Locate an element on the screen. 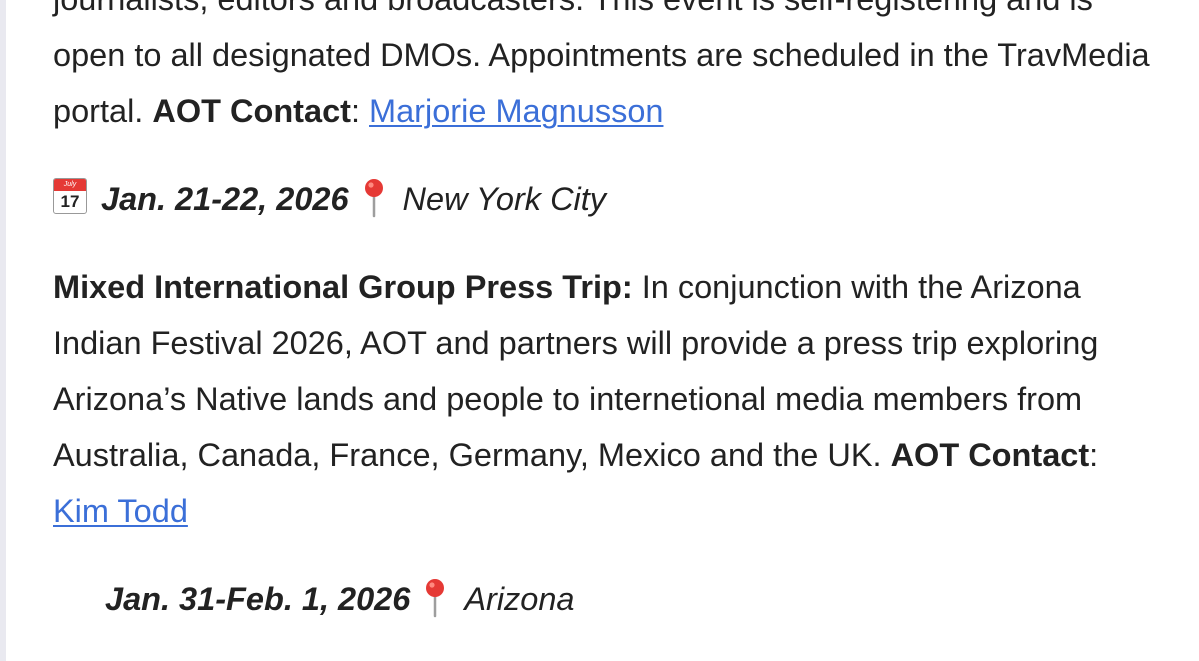 This screenshot has width=1199, height=661. event-meta-2: Jan. 31-Feb. 1, 2026 Arizona is located at coordinates (608, 599).